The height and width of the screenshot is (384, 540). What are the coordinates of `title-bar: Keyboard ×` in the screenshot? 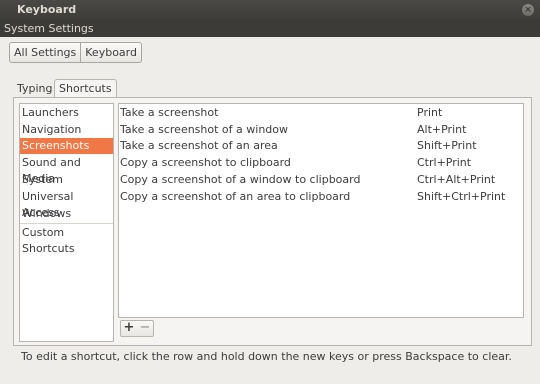 It's located at (270, 10).